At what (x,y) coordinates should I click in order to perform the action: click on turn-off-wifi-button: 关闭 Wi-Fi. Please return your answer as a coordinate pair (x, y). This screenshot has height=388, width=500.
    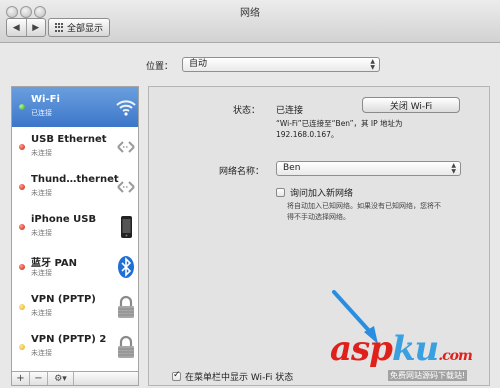
    Looking at the image, I should click on (411, 105).